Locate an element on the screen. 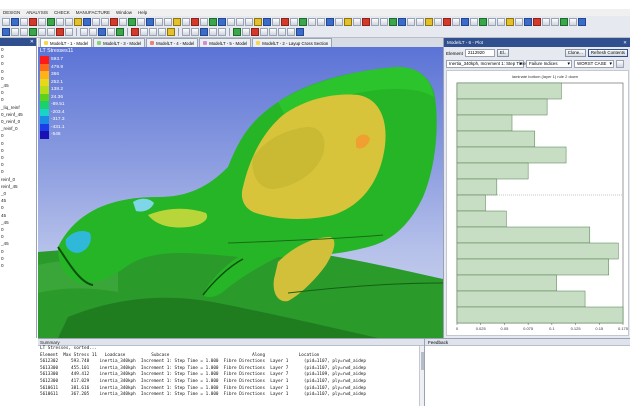 This screenshot has height=406, width=630. case-select: WORST CASE is located at coordinates (594, 64).